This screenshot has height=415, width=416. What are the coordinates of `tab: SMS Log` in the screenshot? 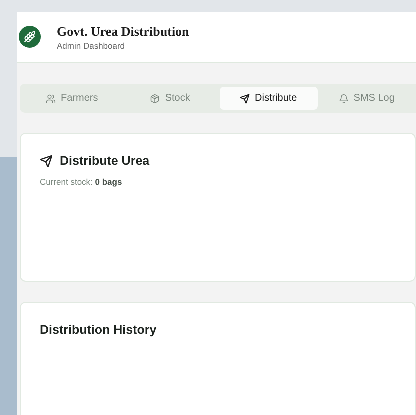 It's located at (367, 98).